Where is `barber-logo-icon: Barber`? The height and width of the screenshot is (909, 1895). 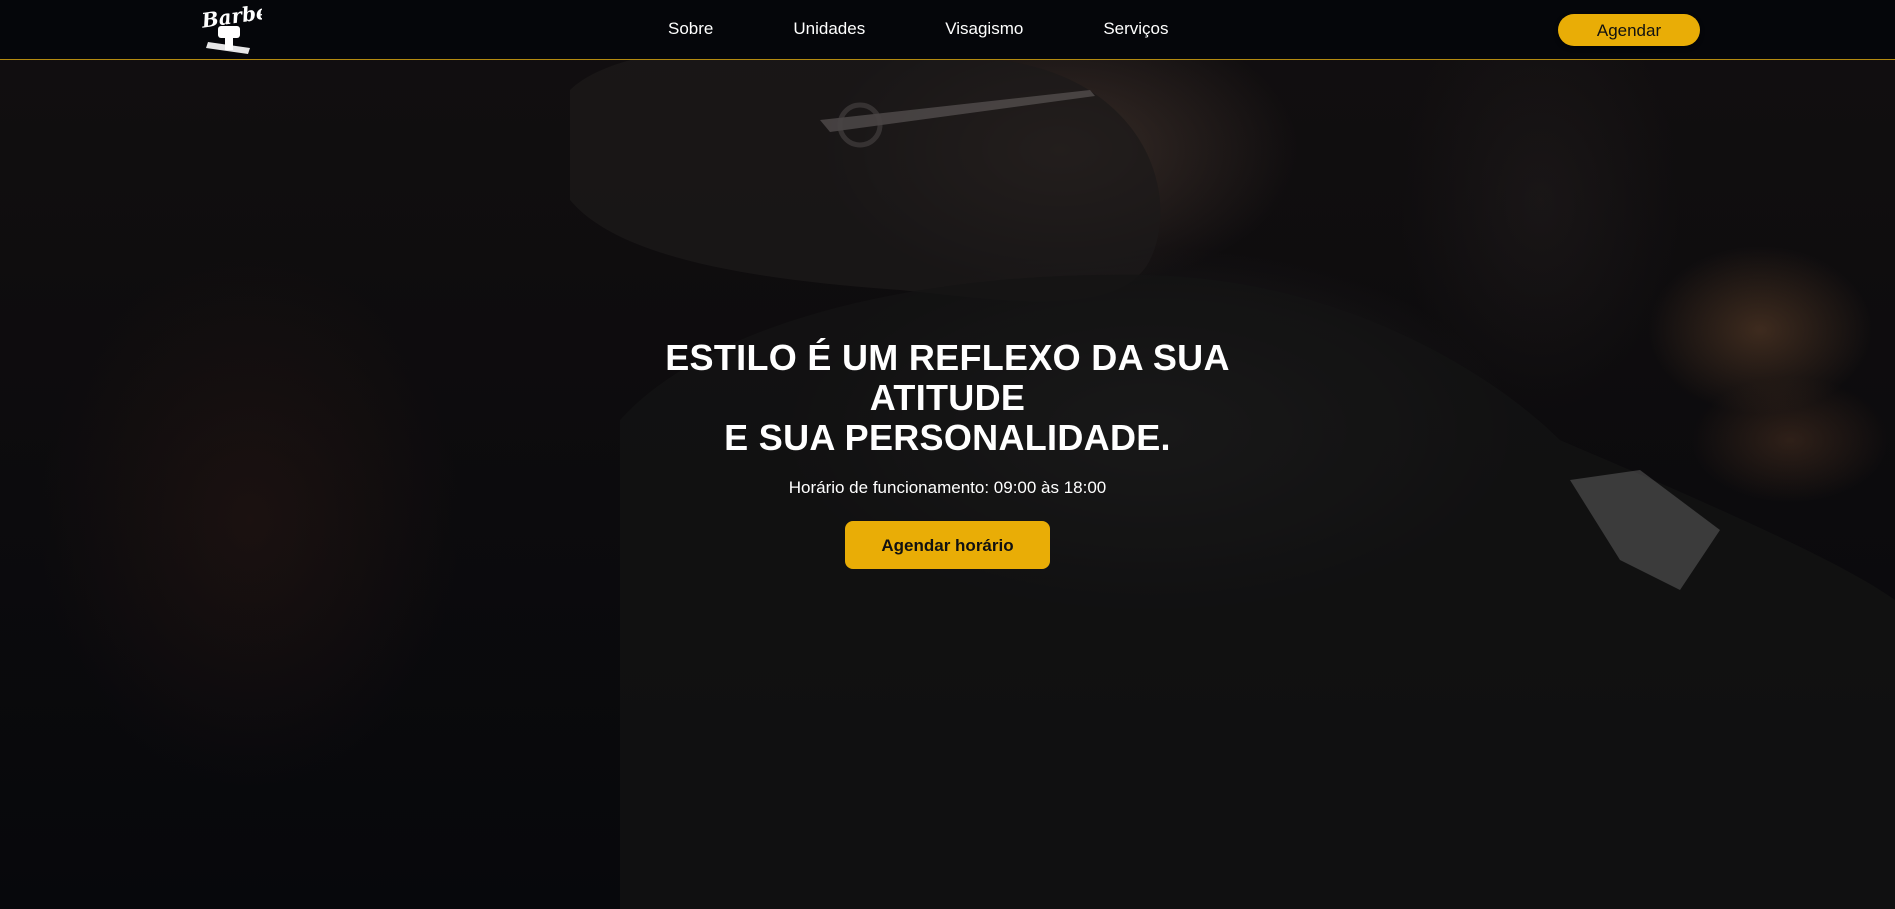
barber-logo-icon: Barber is located at coordinates (240, 29).